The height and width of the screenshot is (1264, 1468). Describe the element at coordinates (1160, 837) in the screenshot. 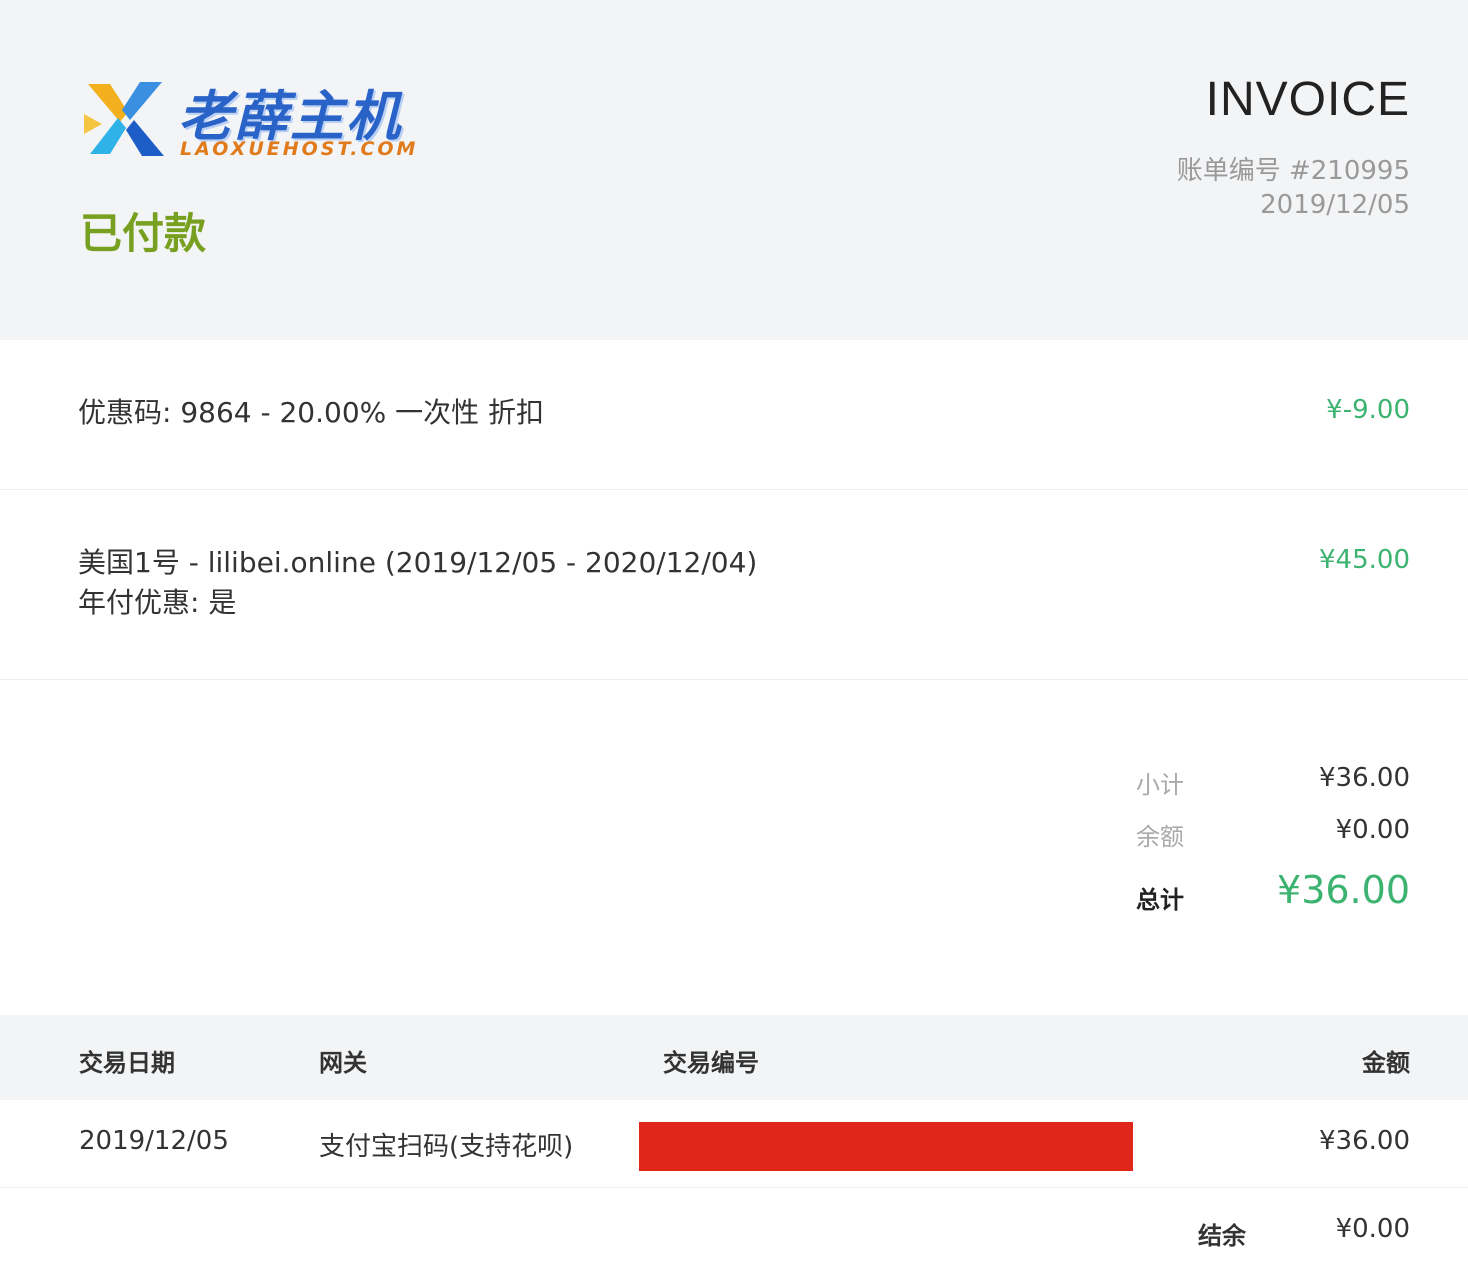

I see `credit-label: 余额` at that location.